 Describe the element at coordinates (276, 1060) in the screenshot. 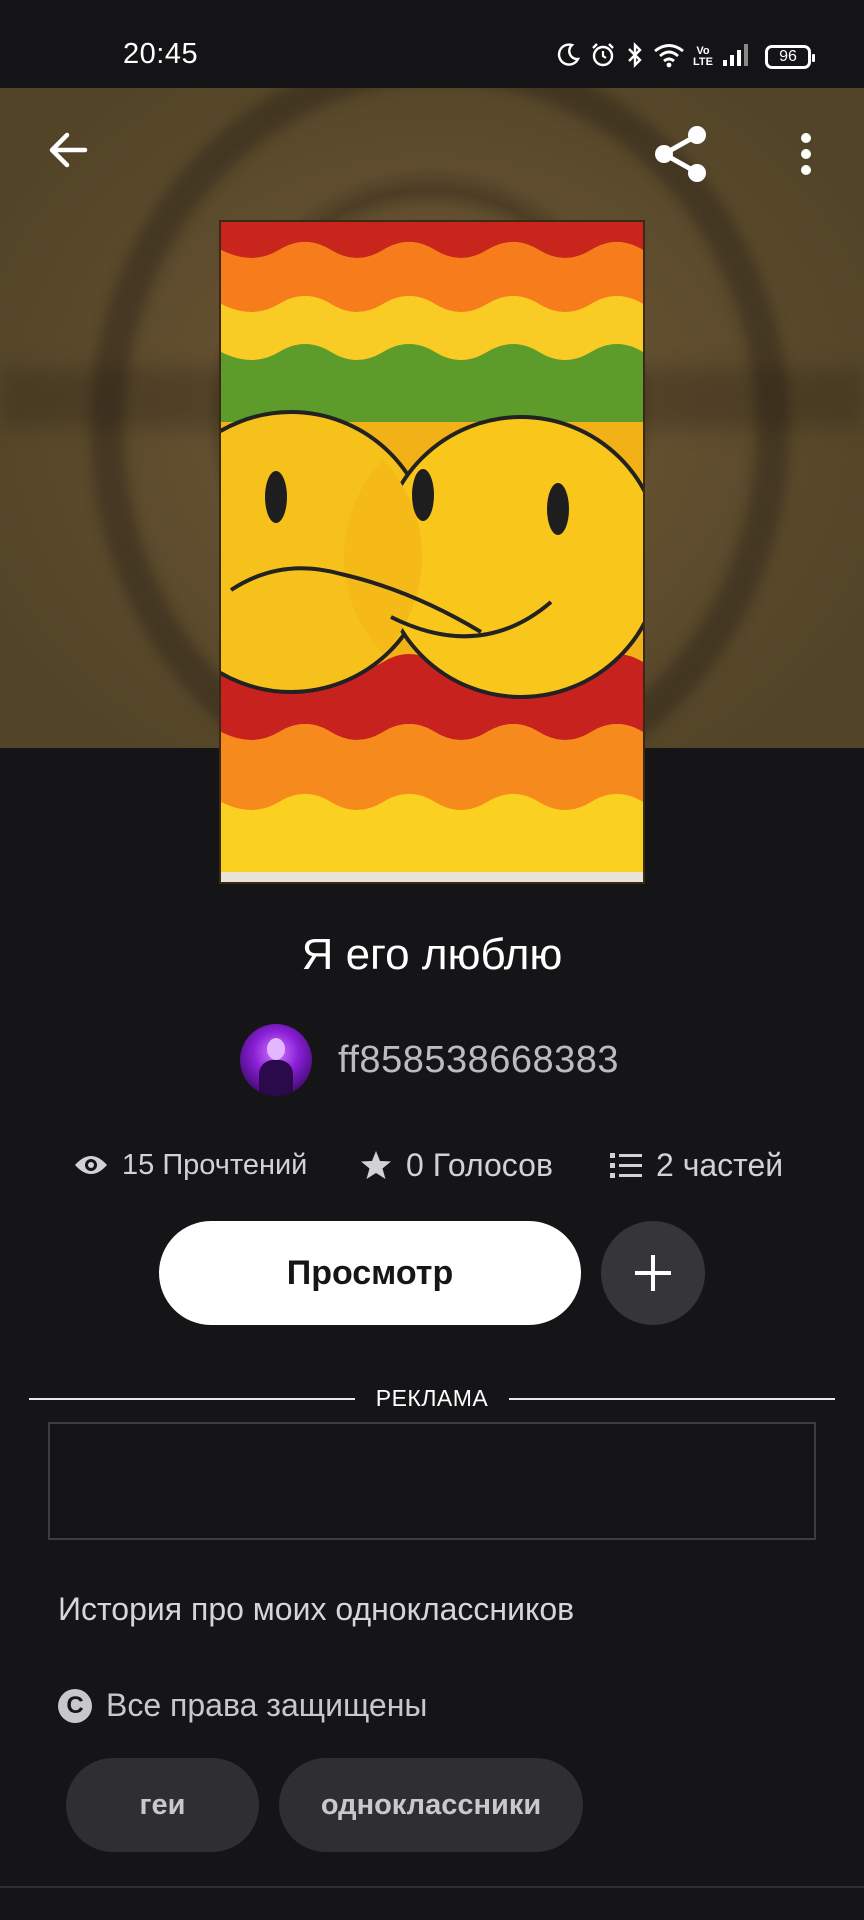

I see `avatar` at that location.